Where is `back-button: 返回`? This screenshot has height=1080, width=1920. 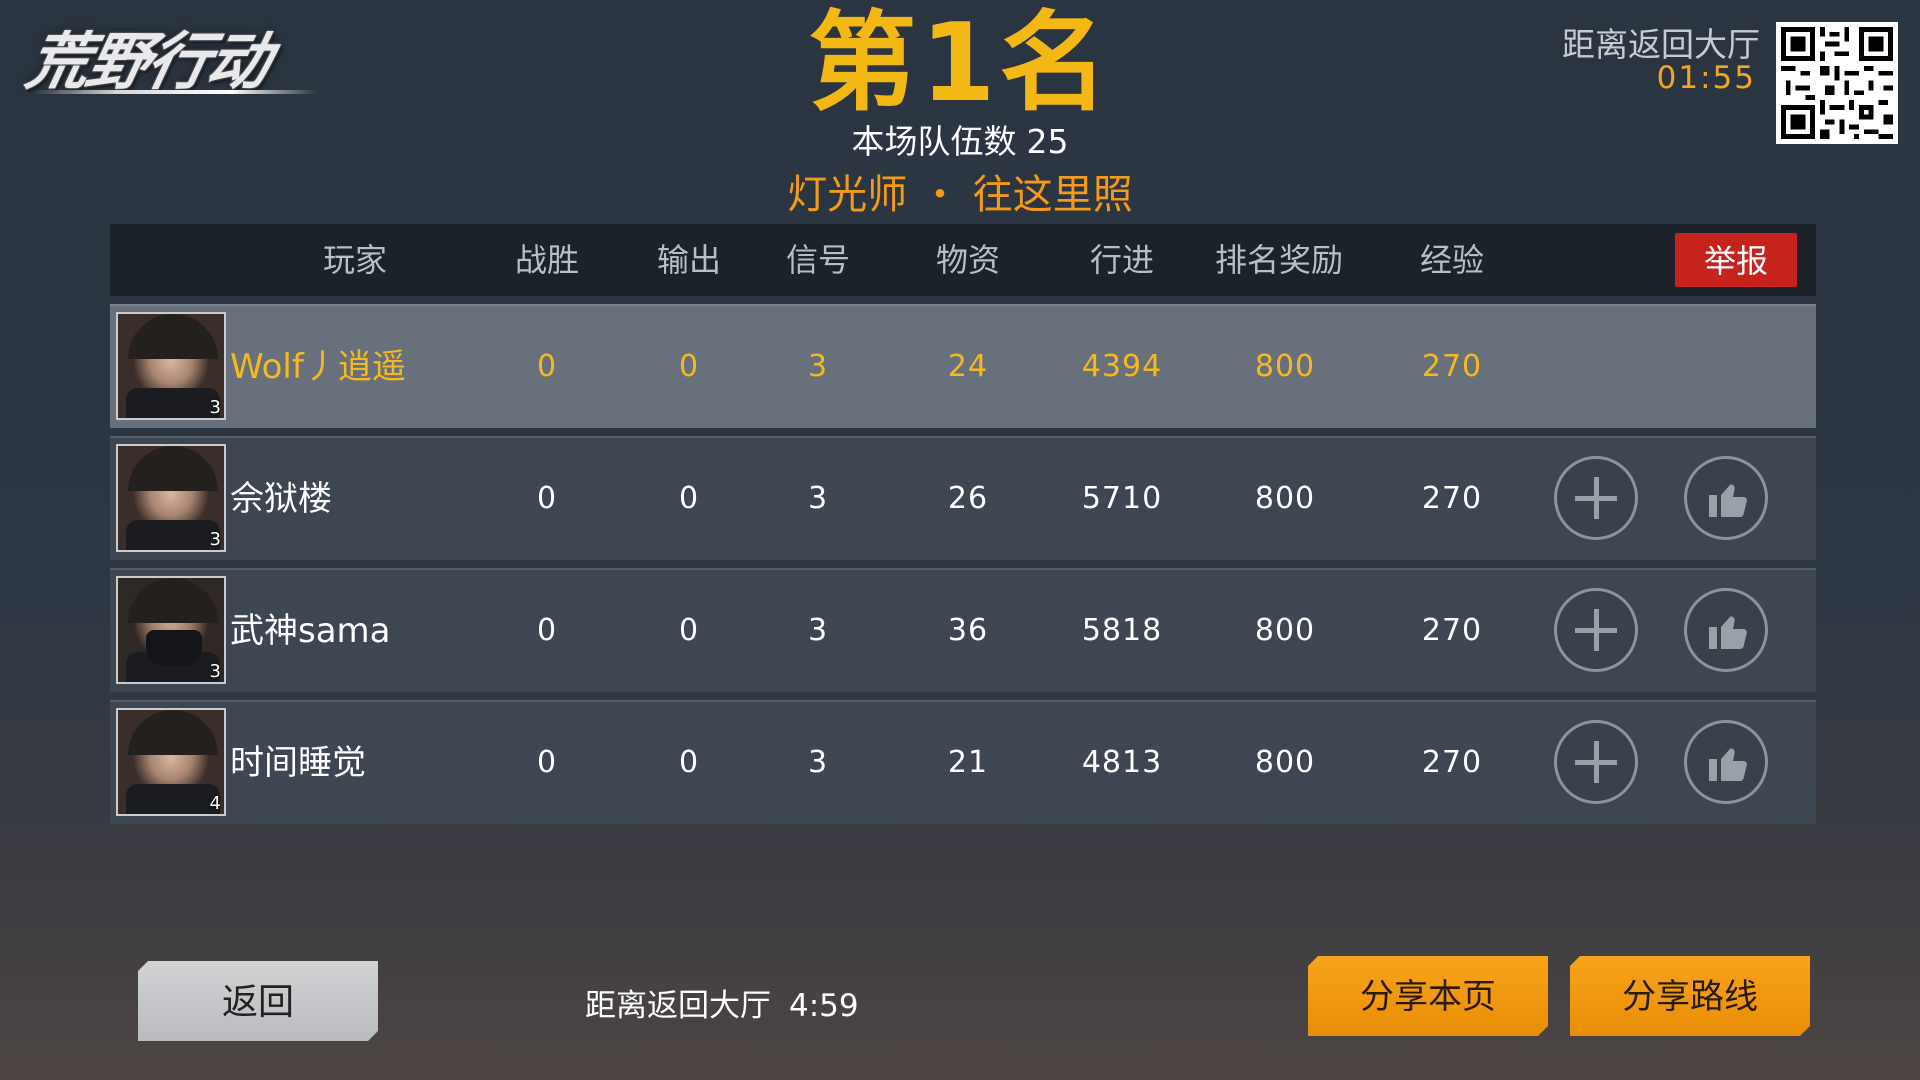
back-button: 返回 is located at coordinates (258, 1001).